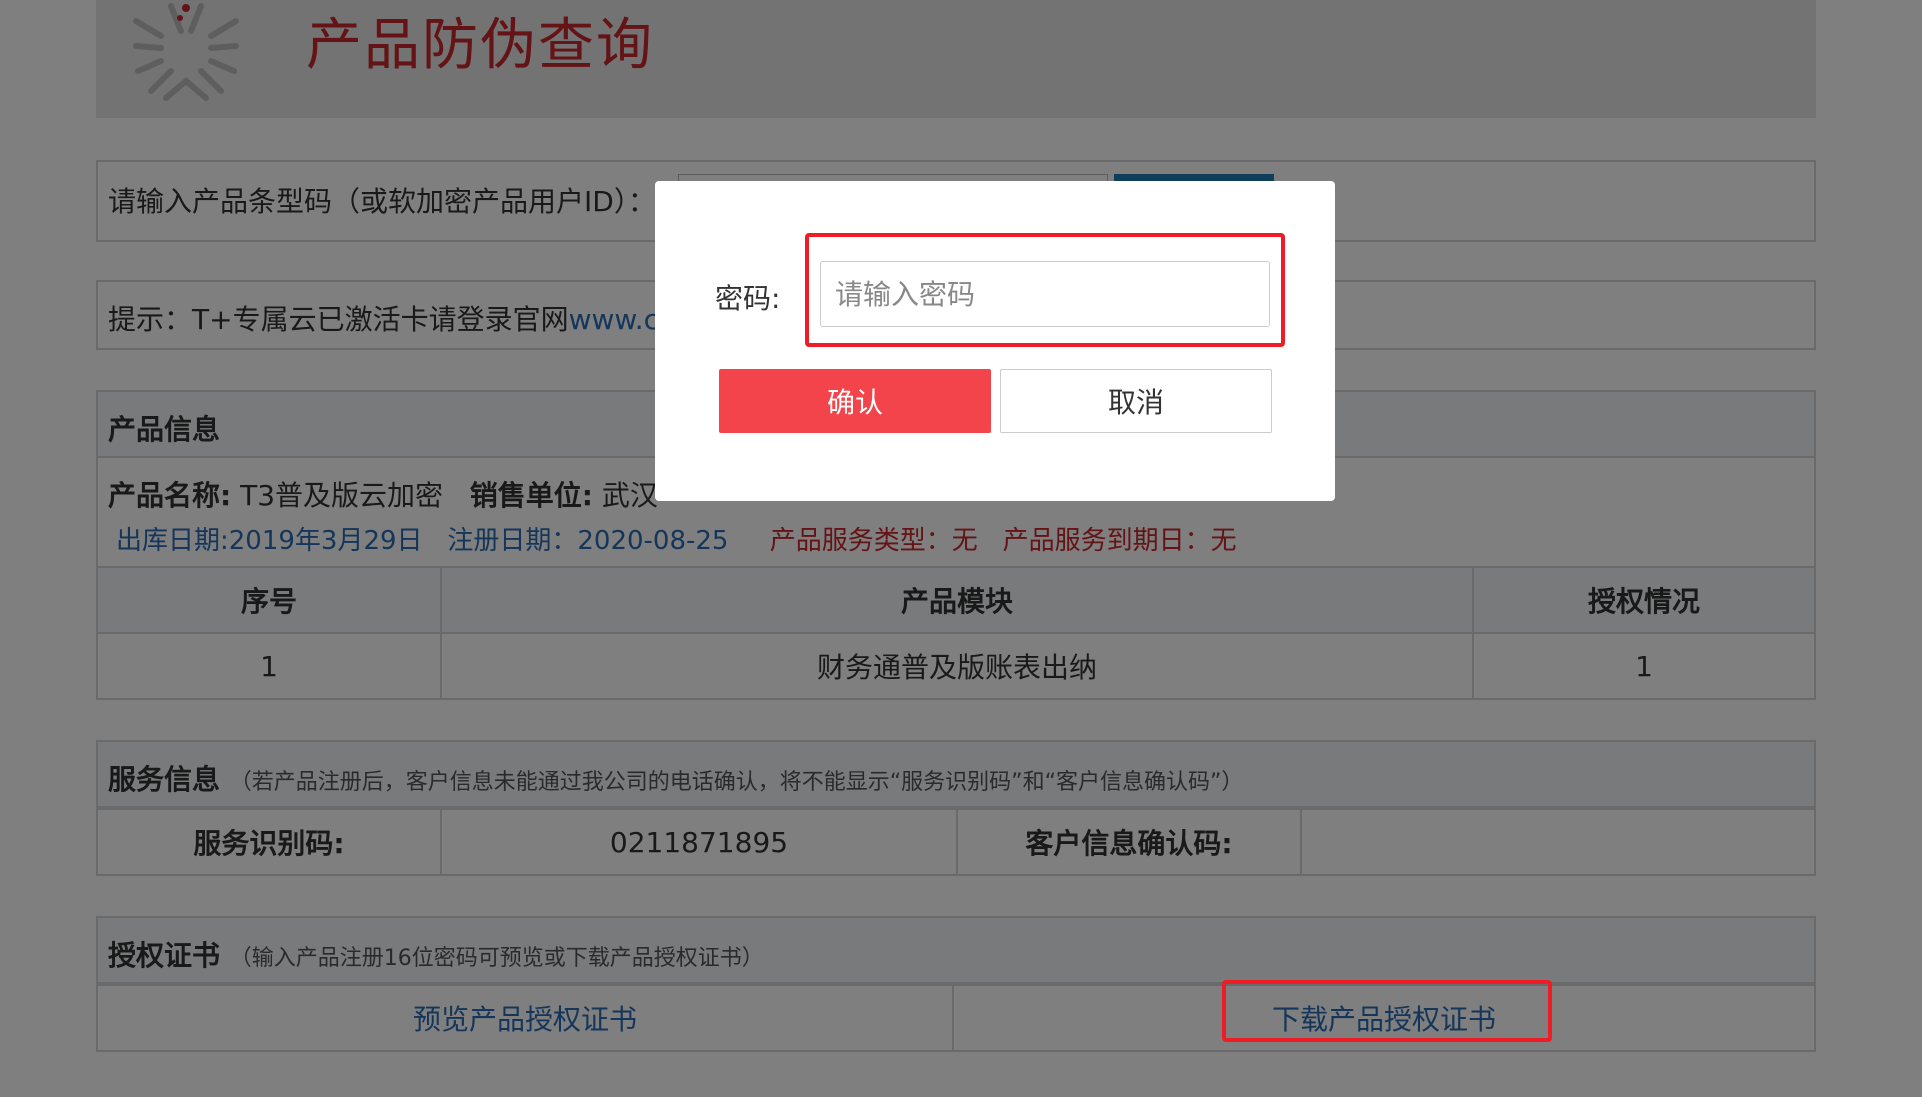 The height and width of the screenshot is (1097, 1922). What do you see at coordinates (1136, 401) in the screenshot?
I see `cancel-button: 取消` at bounding box center [1136, 401].